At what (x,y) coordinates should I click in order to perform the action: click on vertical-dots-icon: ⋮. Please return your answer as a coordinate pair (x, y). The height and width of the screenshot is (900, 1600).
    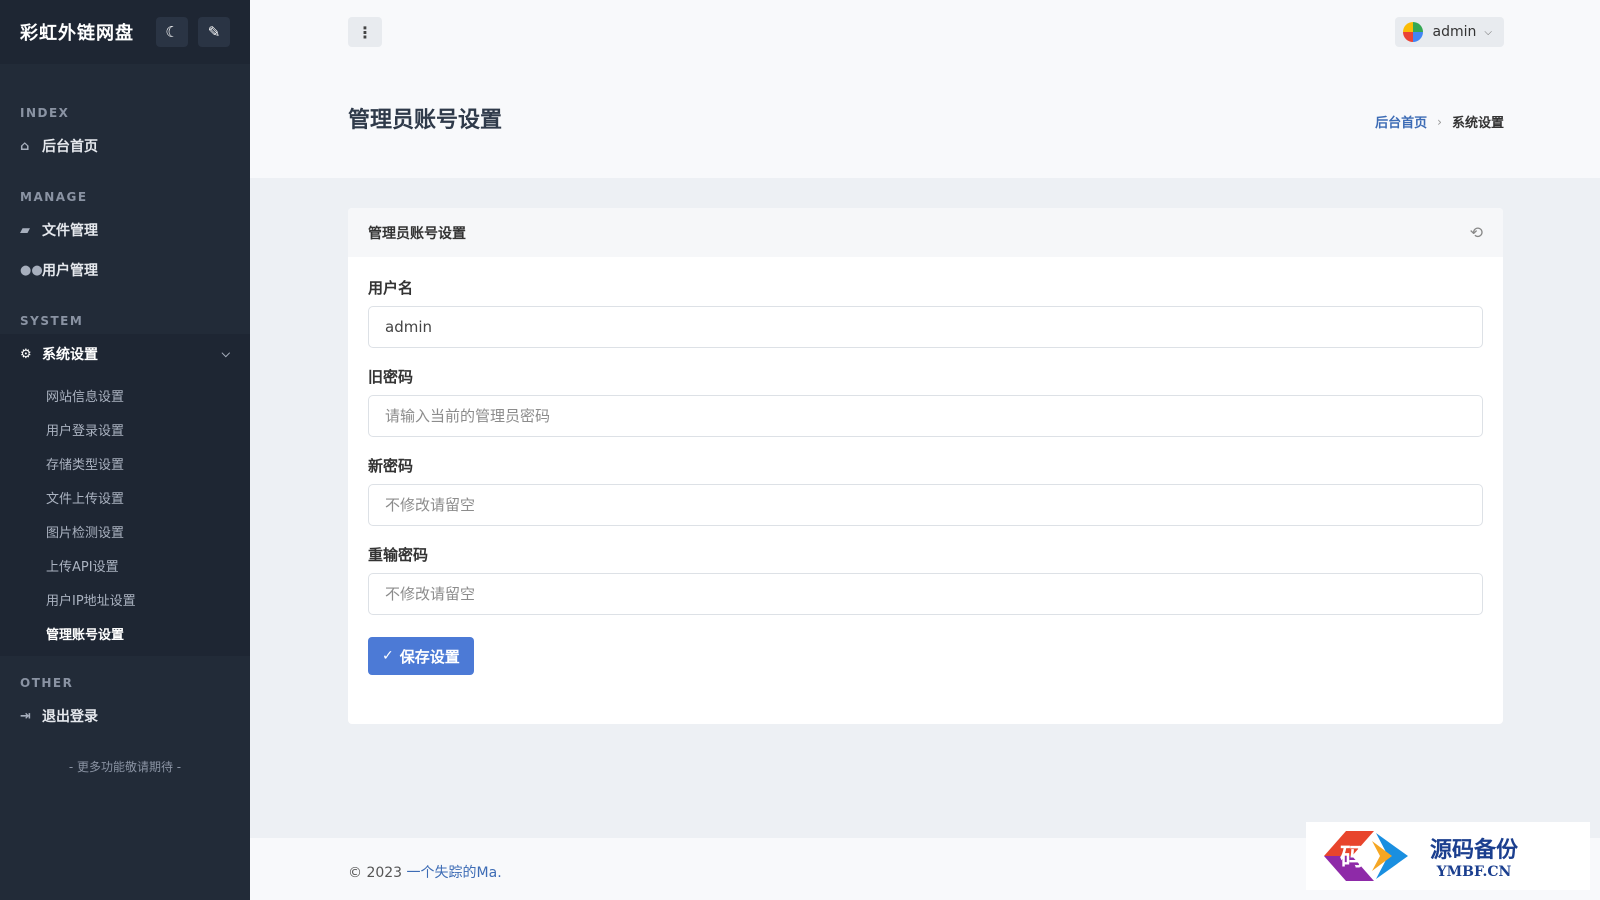
    Looking at the image, I should click on (365, 32).